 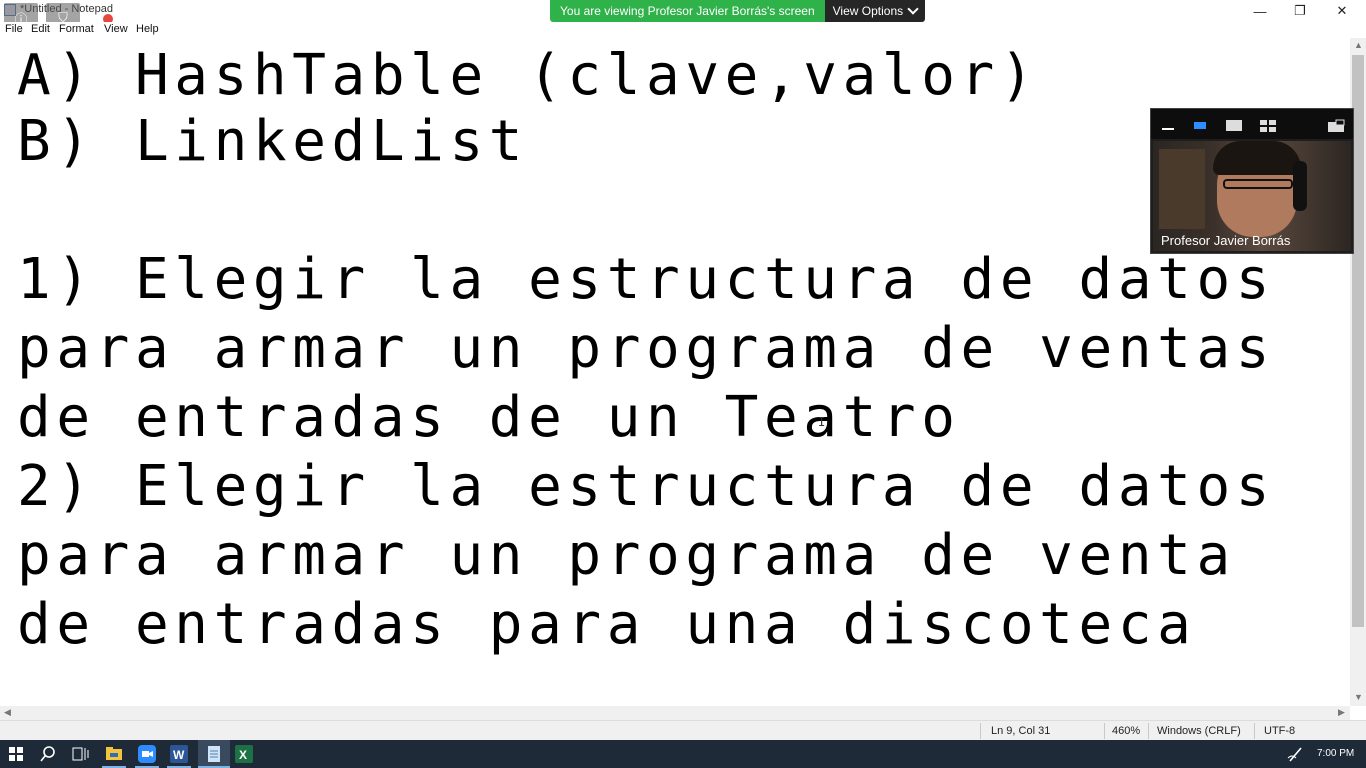 I want to click on text-line: B) LinkedList, so click(x=273, y=141).